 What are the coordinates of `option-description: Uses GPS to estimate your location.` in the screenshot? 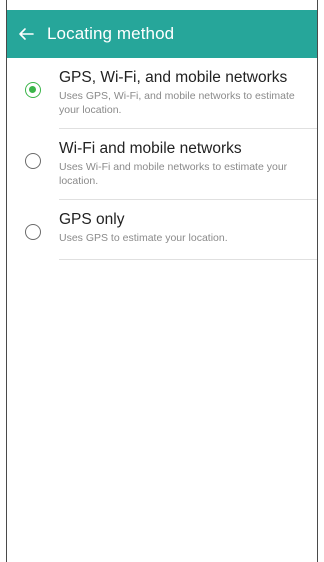 It's located at (143, 238).